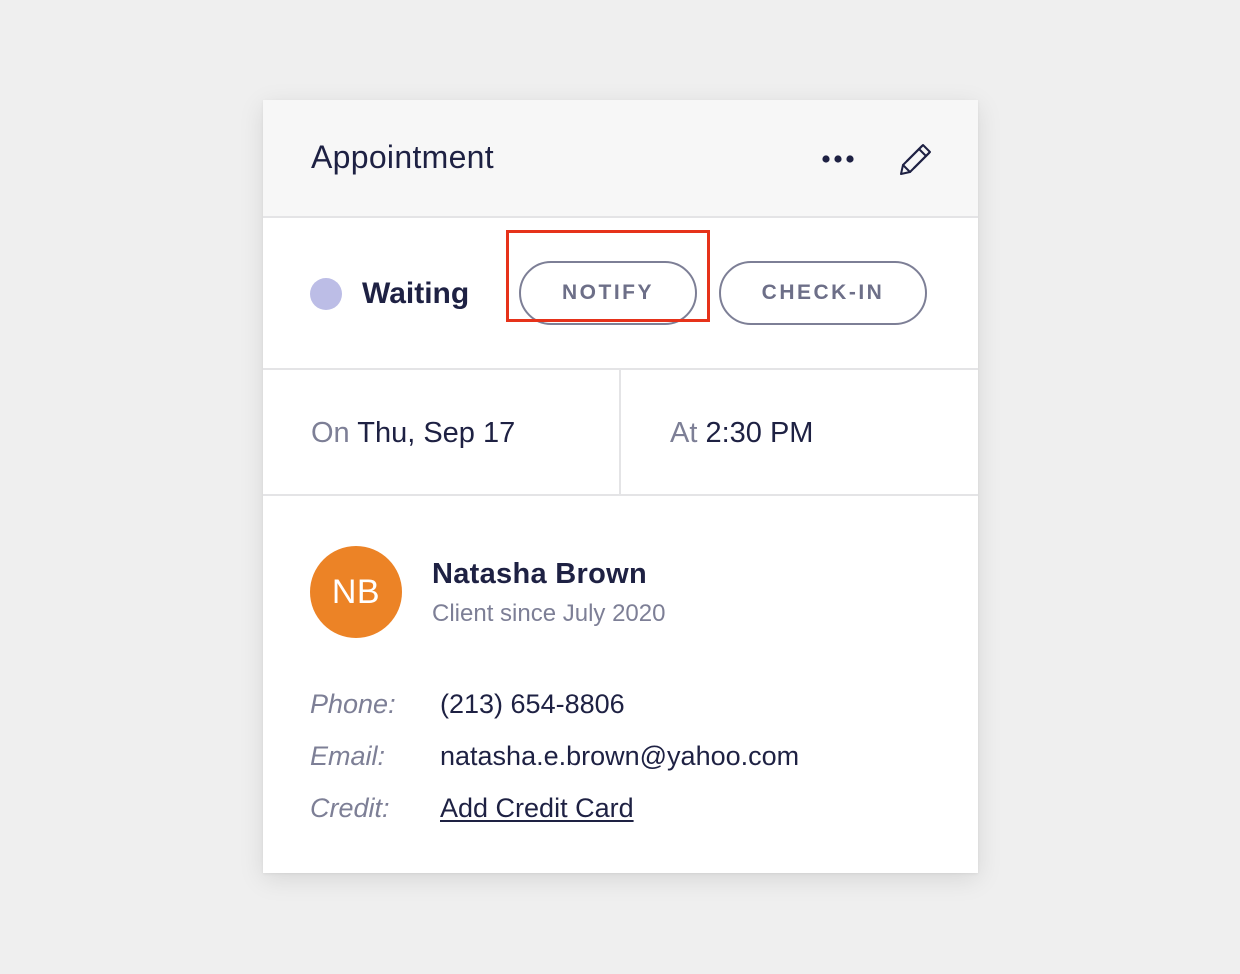 This screenshot has height=974, width=1240. Describe the element at coordinates (353, 704) in the screenshot. I see `phone-label: Phone:` at that location.